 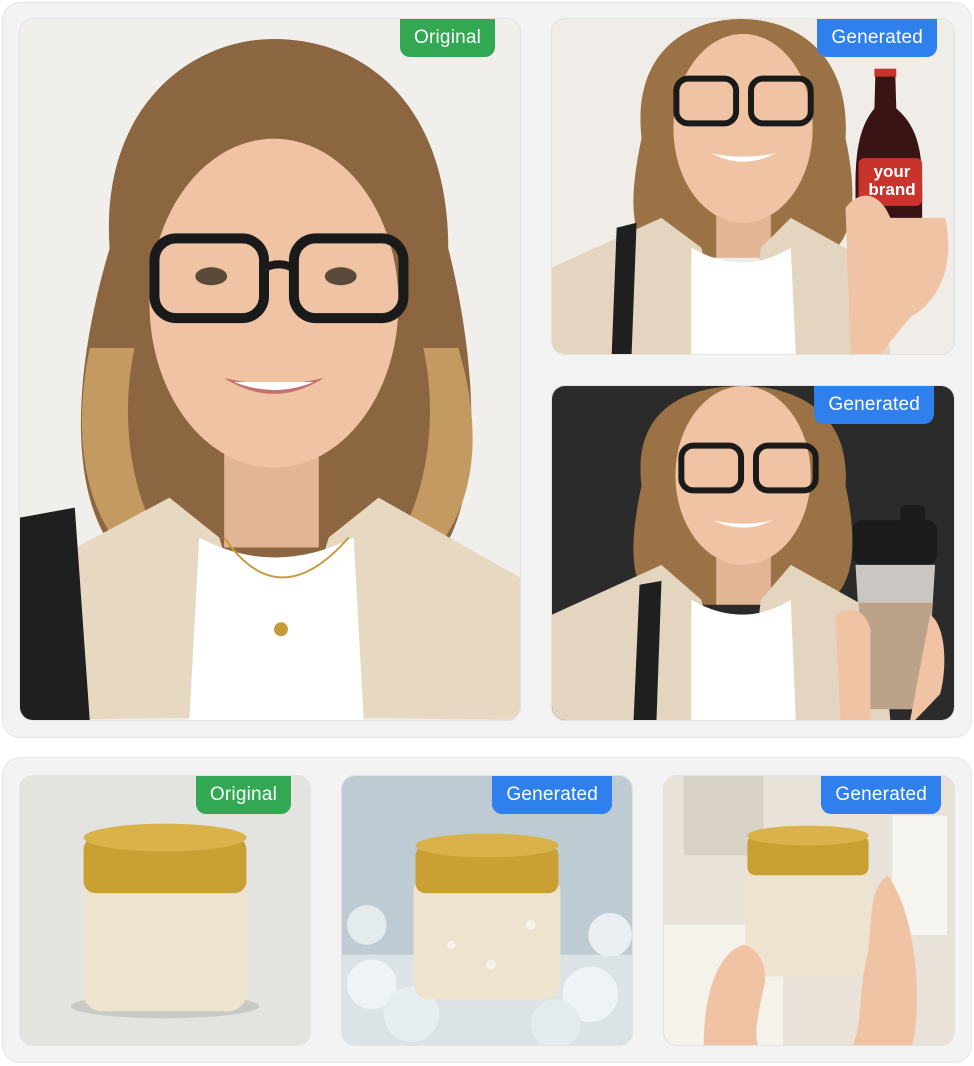 What do you see at coordinates (892, 180) in the screenshot?
I see `soda-label-text: your brand` at bounding box center [892, 180].